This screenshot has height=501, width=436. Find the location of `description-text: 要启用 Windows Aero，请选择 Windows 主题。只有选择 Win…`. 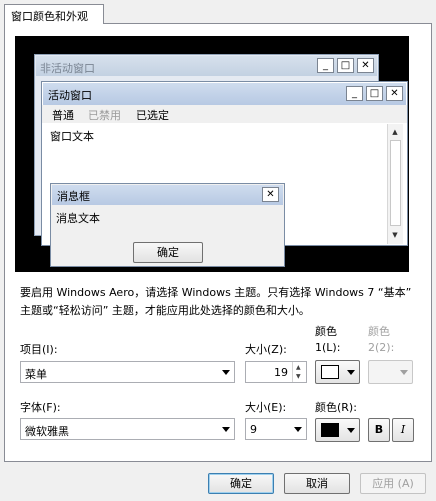

description-text: 要启用 Windows Aero，请选择 Windows 主题。只有选择 Win… is located at coordinates (216, 301).